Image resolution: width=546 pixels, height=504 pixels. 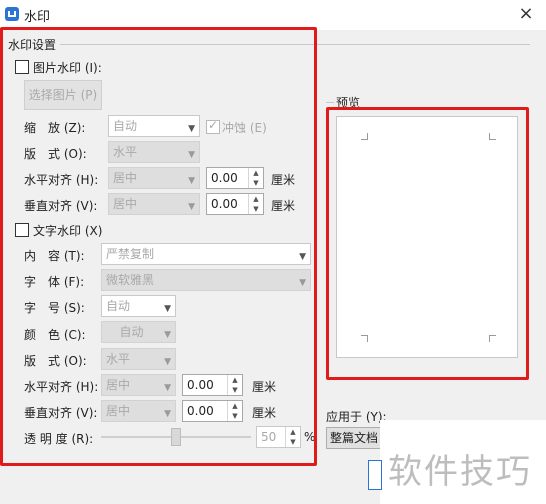 I want to click on wps-app-icon, so click(x=12, y=14).